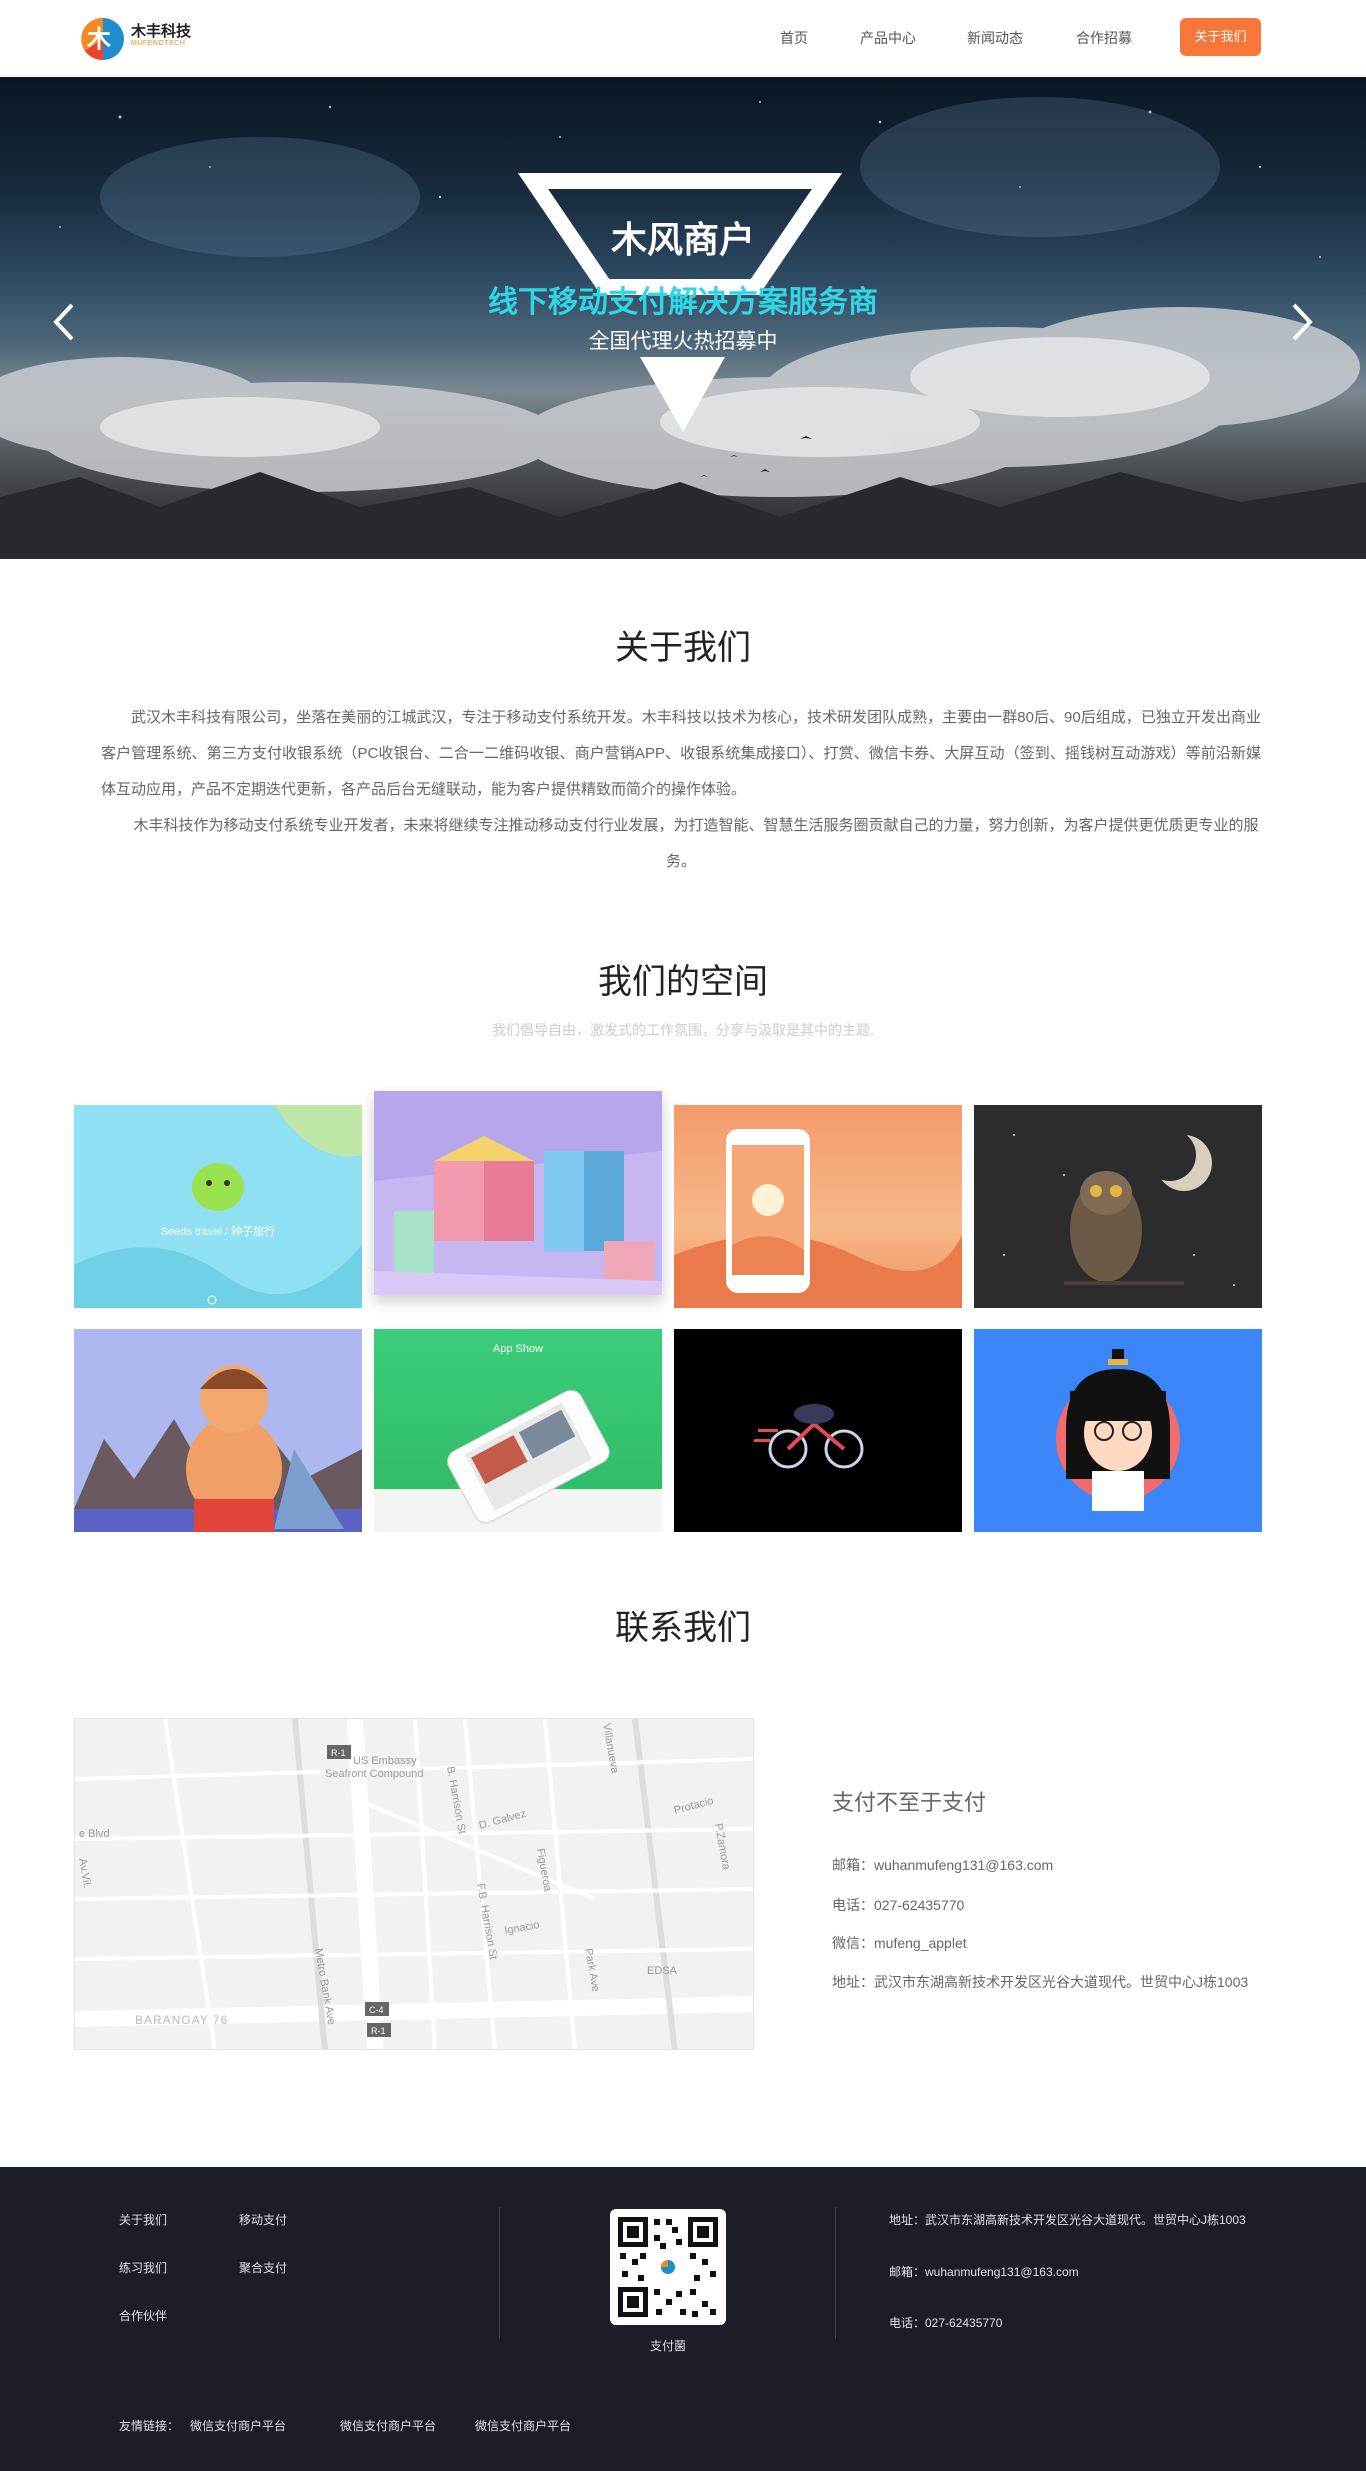 The image size is (1366, 2471). What do you see at coordinates (683, 1030) in the screenshot?
I see `space-subtitle: 我们倡导自由，激发式的工作氛围，分享与汲取是其中的主题.` at bounding box center [683, 1030].